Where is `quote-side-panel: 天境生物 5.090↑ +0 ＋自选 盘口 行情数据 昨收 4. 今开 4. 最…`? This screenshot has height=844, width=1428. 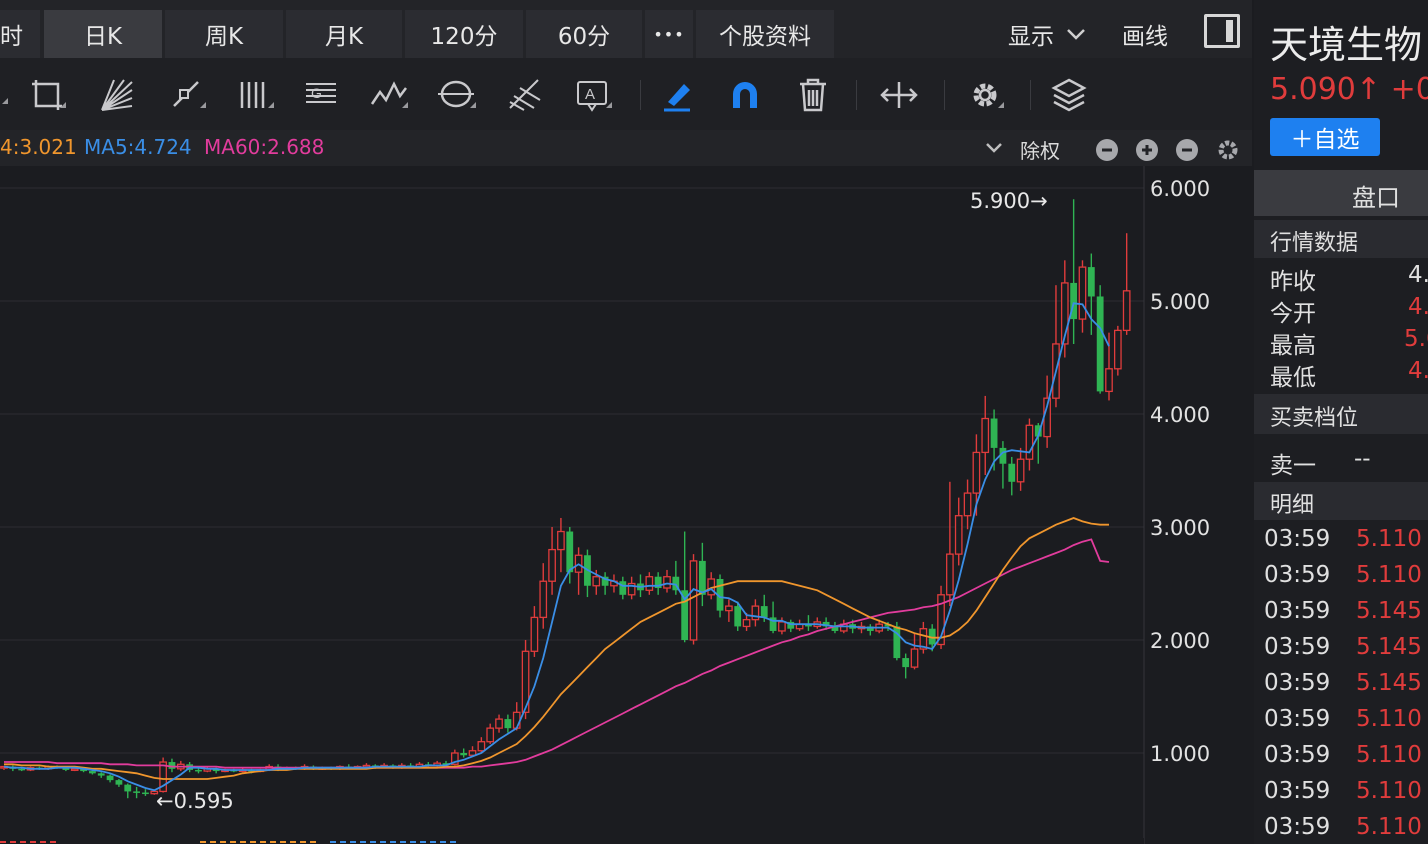
quote-side-panel: 天境生物 5.090↑ +0 ＋自选 盘口 行情数据 昨收 4. 今开 4. 最… is located at coordinates (1341, 422).